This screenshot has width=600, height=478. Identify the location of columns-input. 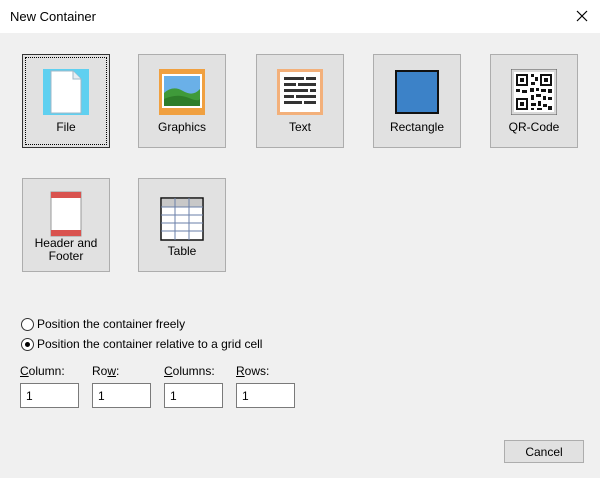
(193, 395).